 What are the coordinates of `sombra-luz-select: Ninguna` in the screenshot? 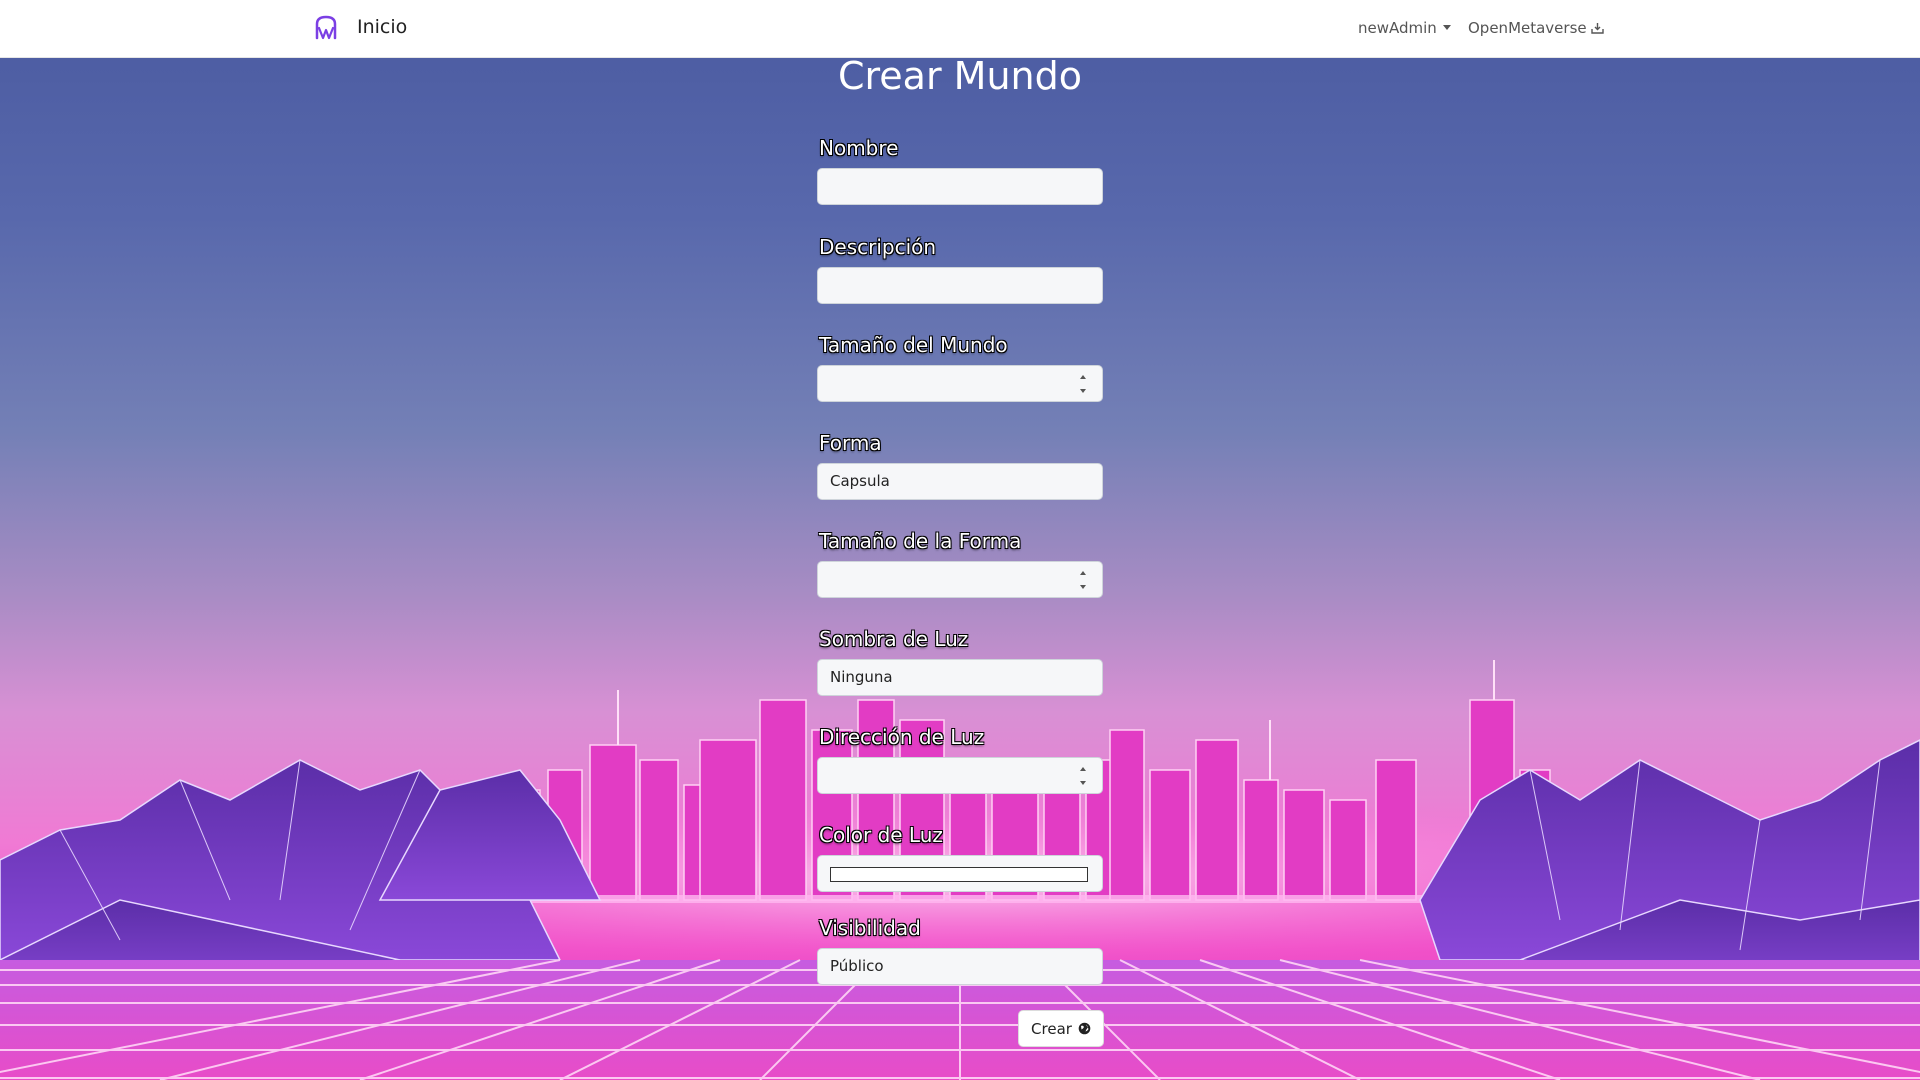 It's located at (960, 677).